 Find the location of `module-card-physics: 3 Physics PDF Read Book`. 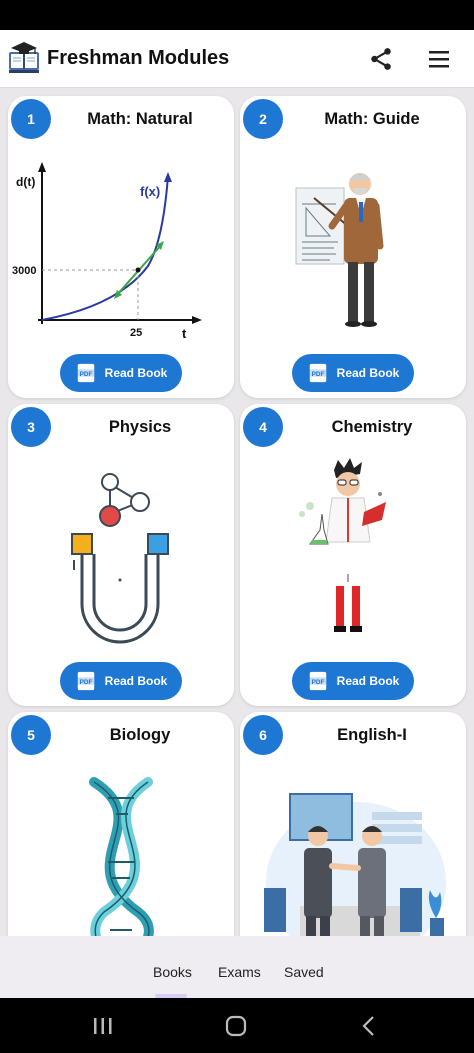

module-card-physics: 3 Physics PDF Read Book is located at coordinates (121, 555).